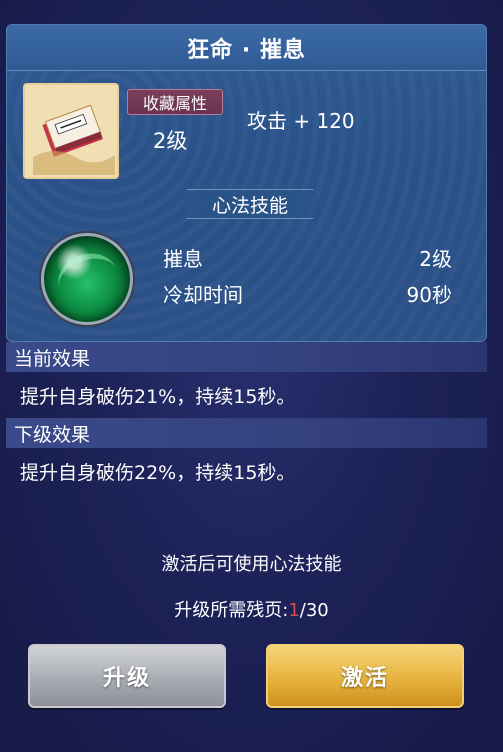 Image resolution: width=503 pixels, height=752 pixels. Describe the element at coordinates (170, 141) in the screenshot. I see `item-level: 2级` at that location.